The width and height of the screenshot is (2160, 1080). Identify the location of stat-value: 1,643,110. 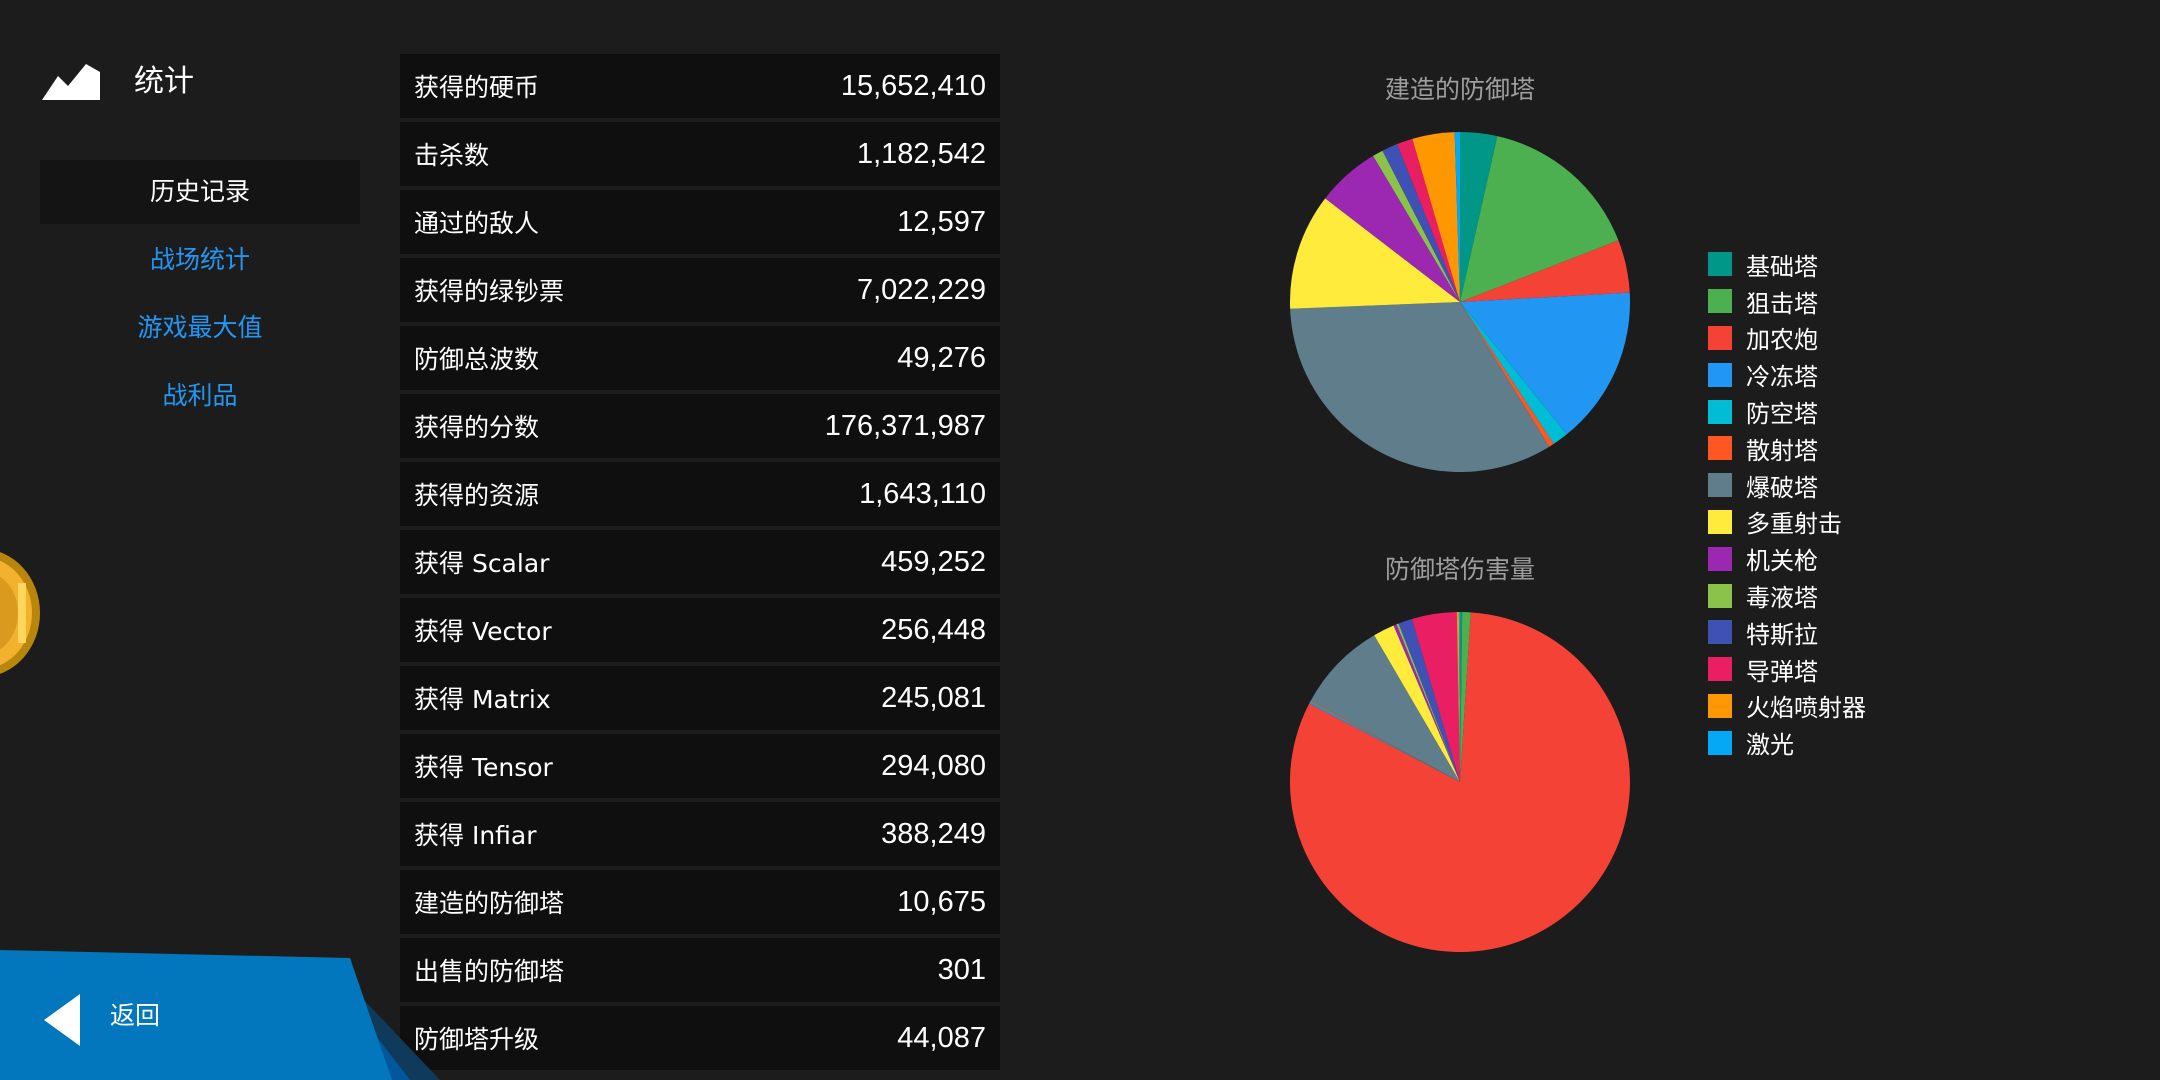
(922, 493).